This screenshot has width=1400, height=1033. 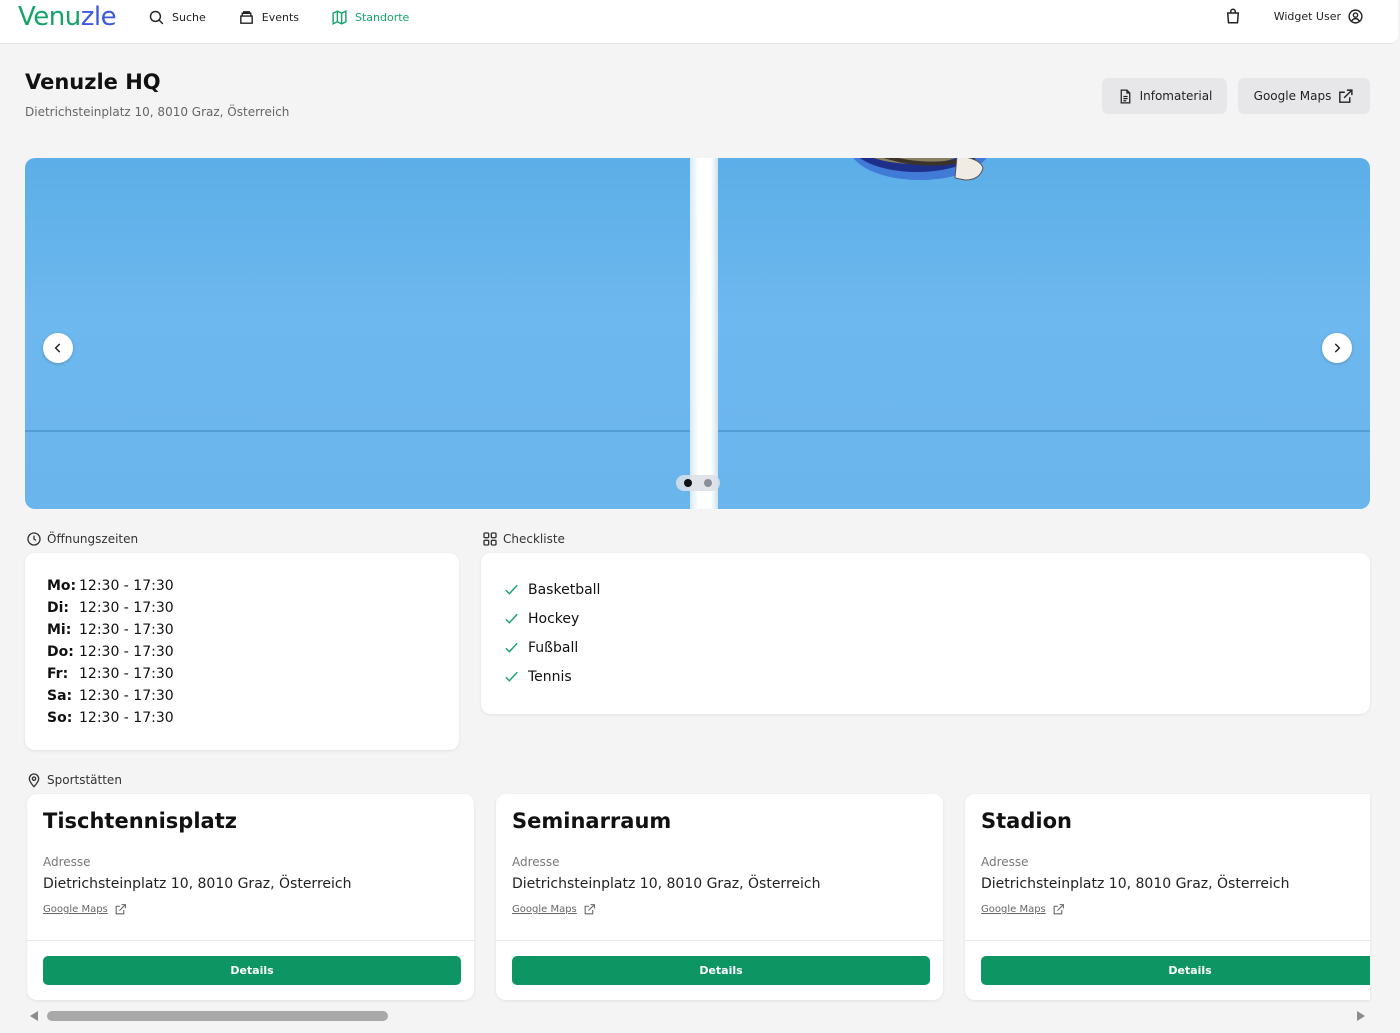 I want to click on user-name: Widget User, so click(x=1307, y=16).